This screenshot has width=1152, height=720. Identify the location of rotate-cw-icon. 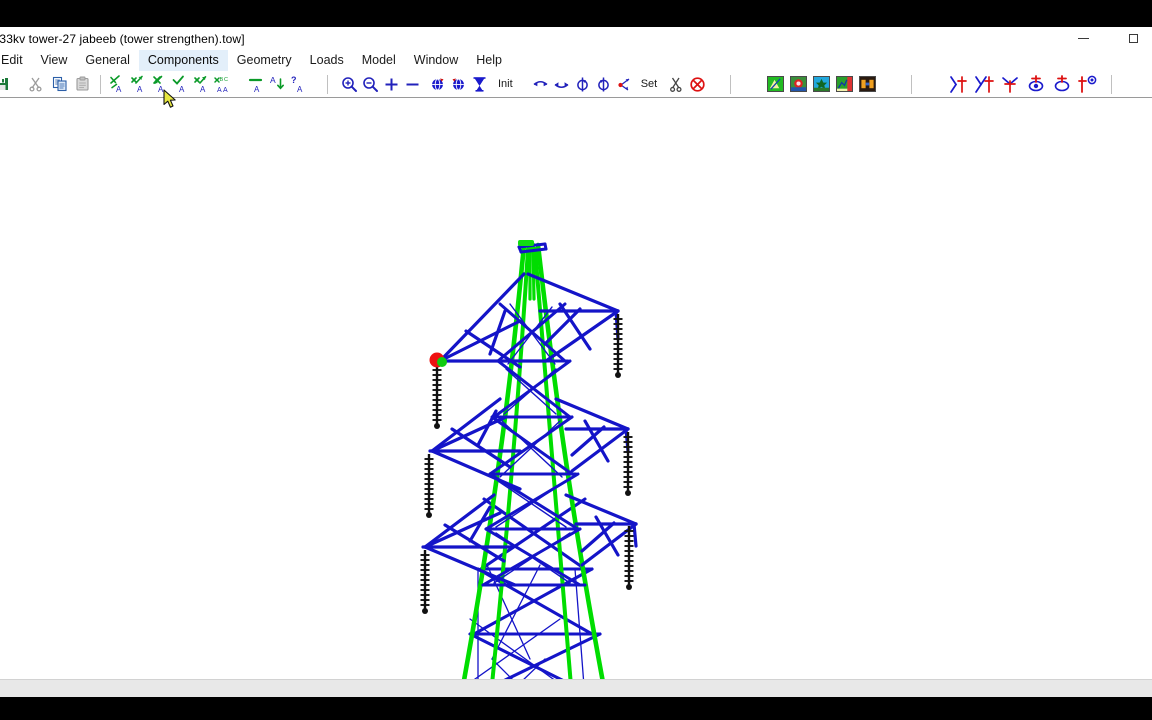
(582, 84).